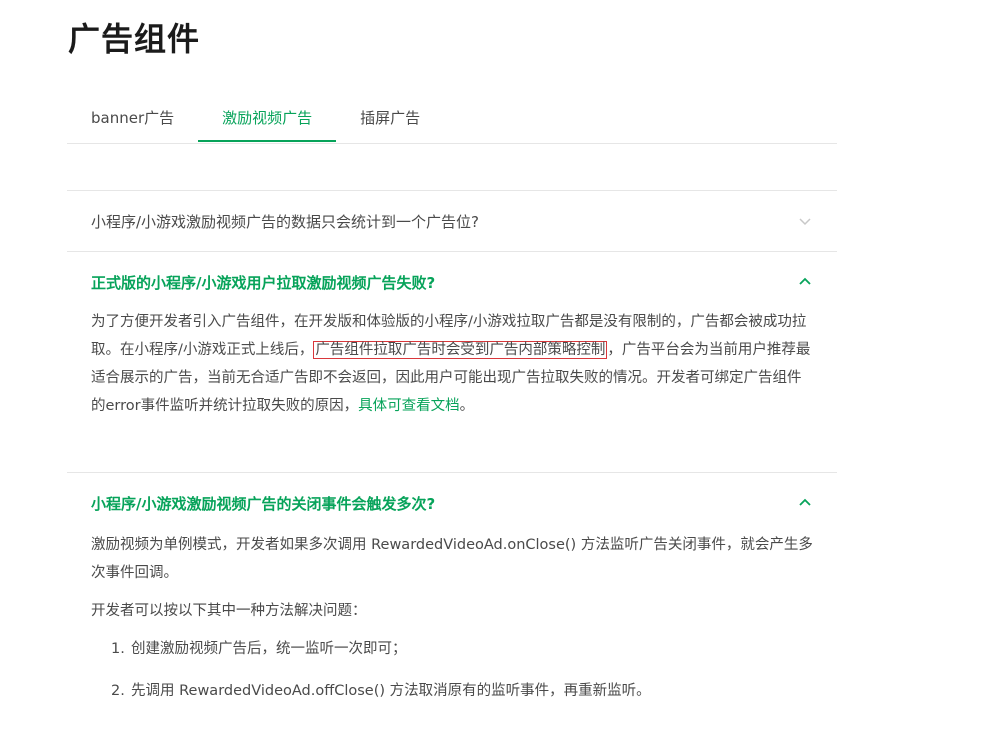  I want to click on faq-question-text: 正式版的小程序/小游戏用户拉取激励视频广告失败?, so click(263, 282).